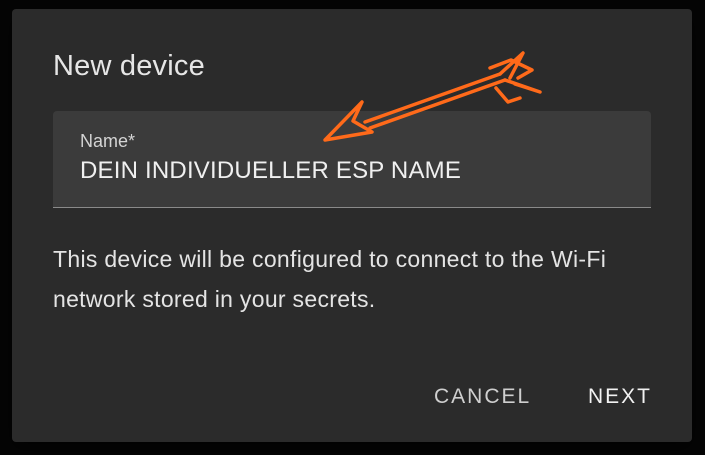 Image resolution: width=705 pixels, height=455 pixels. I want to click on cancel-button: CANCEL, so click(482, 397).